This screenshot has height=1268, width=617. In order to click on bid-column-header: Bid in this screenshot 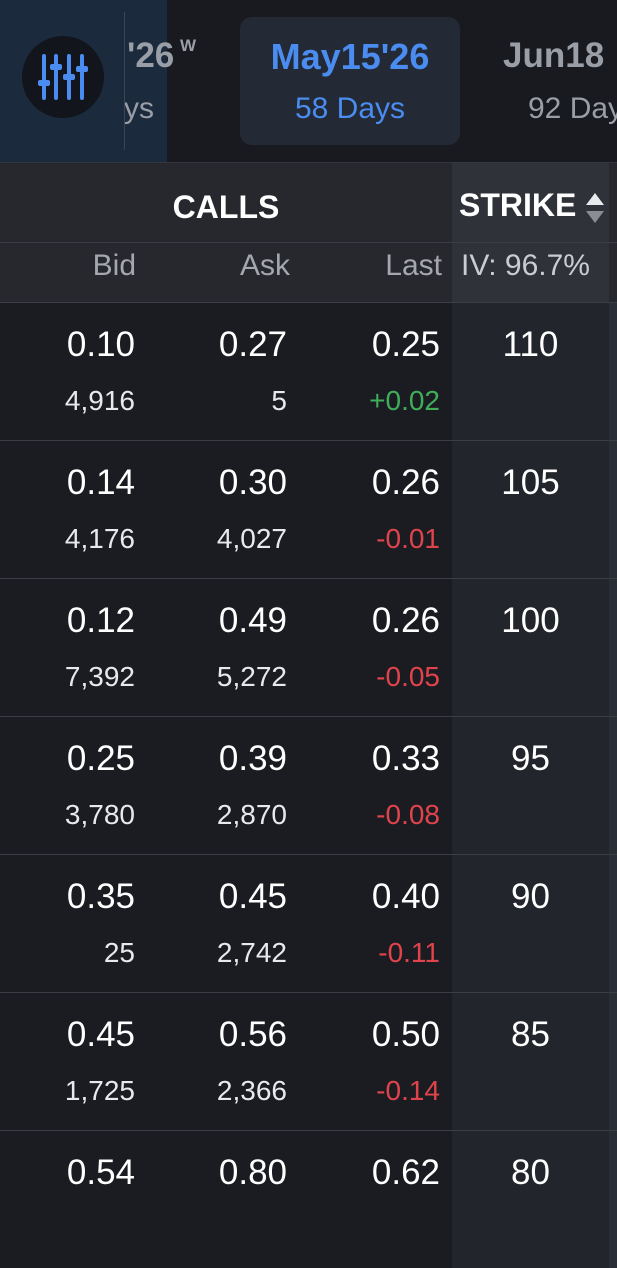, I will do `click(114, 265)`.